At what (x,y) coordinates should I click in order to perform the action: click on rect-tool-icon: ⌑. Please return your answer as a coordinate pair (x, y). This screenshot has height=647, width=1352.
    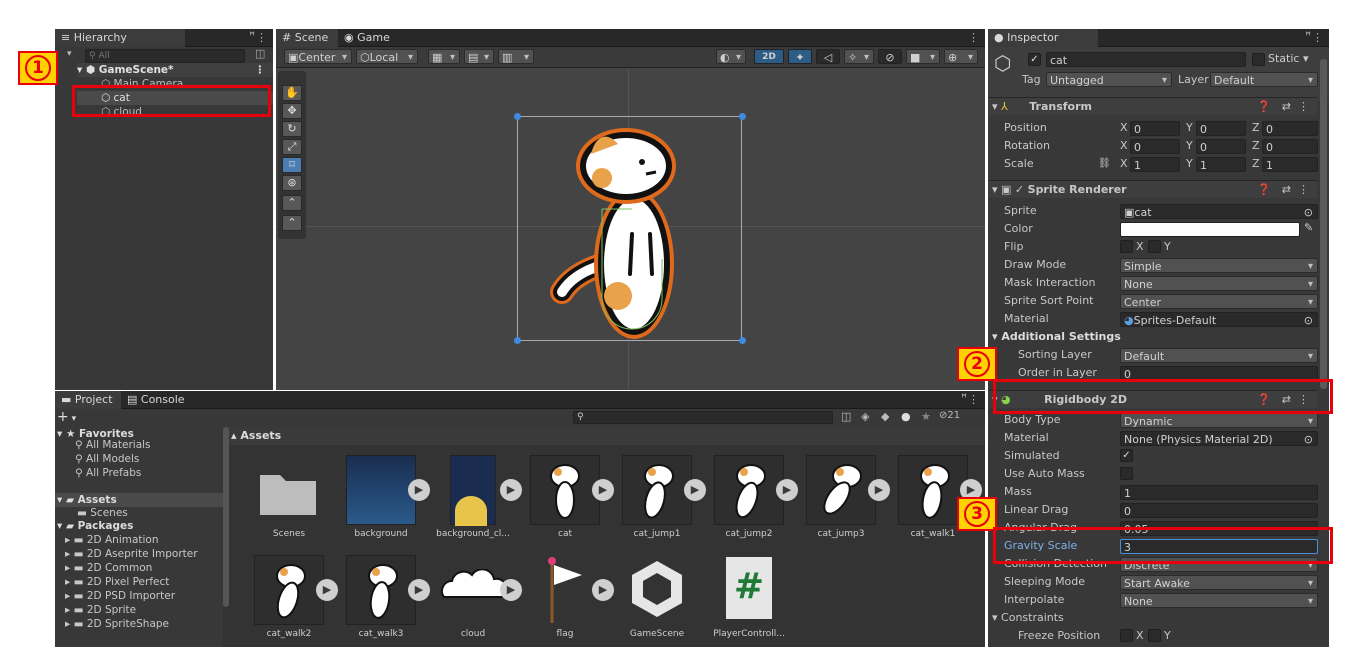
    Looking at the image, I should click on (292, 165).